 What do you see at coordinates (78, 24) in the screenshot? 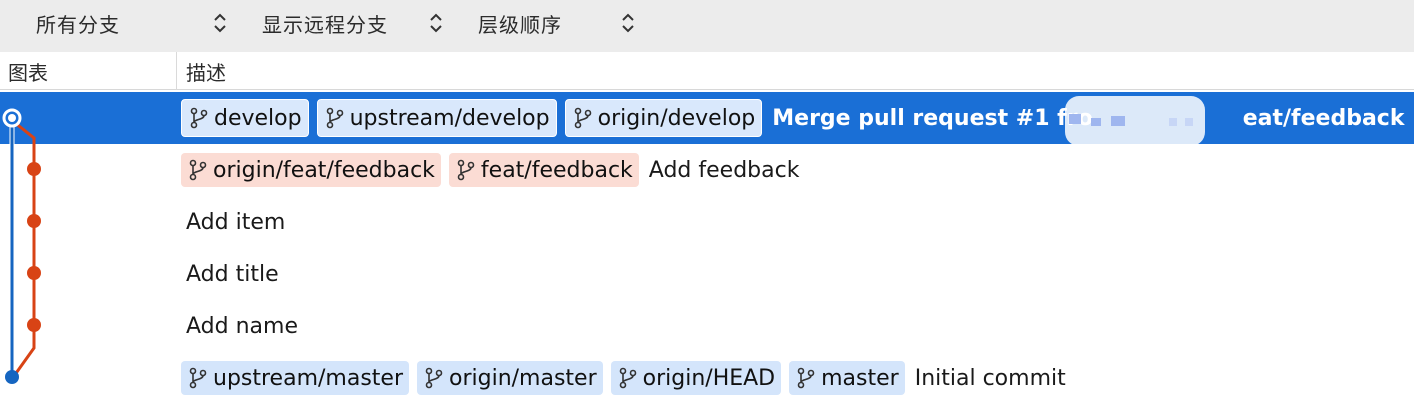
I see `branch-filter-label: 所有分支` at bounding box center [78, 24].